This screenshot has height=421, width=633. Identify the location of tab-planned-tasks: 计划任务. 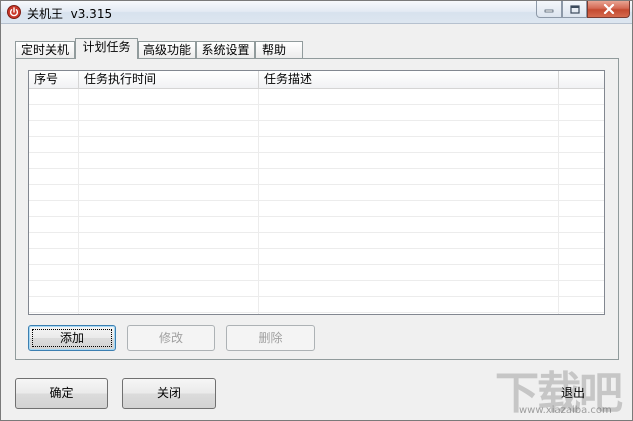
(106, 48).